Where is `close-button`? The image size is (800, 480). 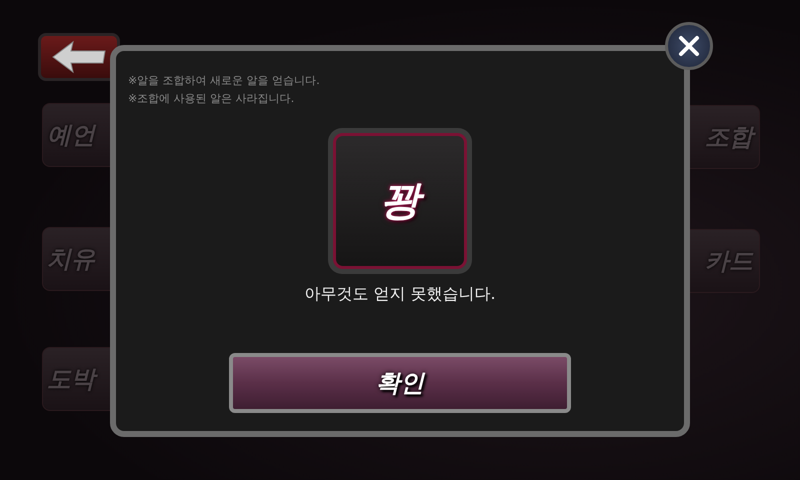
close-button is located at coordinates (689, 46).